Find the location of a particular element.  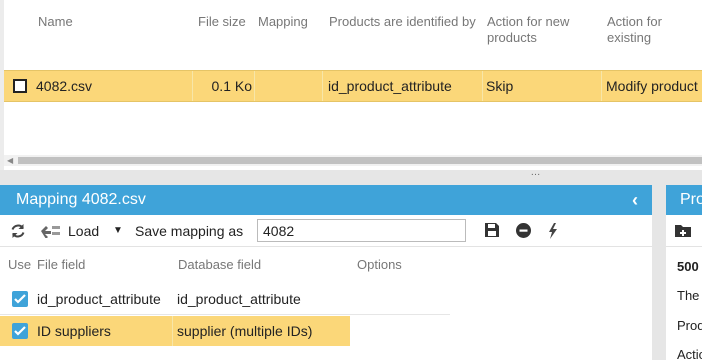

cell-mapping is located at coordinates (289, 86).